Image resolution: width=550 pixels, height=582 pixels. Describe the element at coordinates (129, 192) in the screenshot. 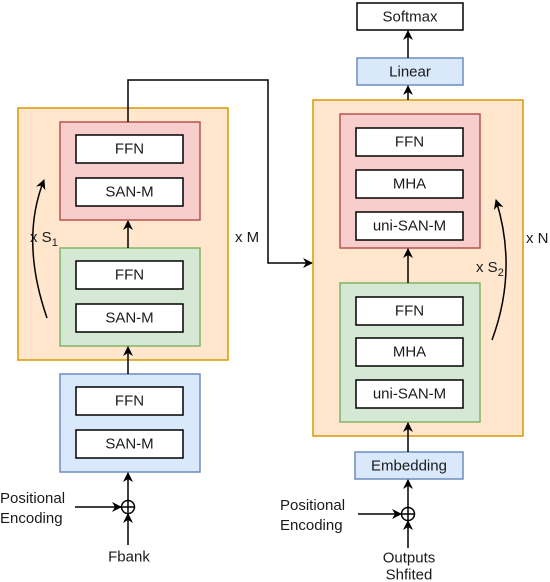

I see `encoder-san-m-label: SAN-M` at that location.